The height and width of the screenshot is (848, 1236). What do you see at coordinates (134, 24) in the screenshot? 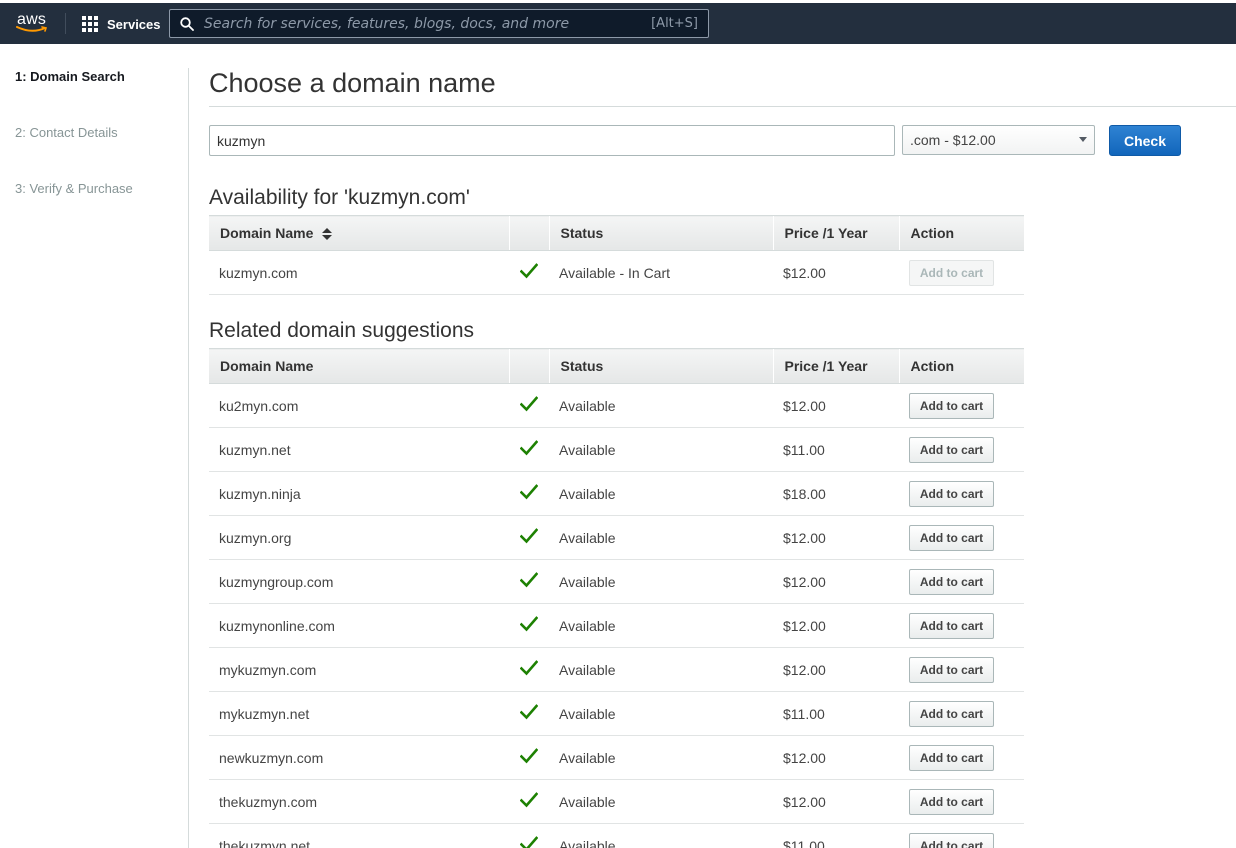
I see `services-label: Services` at bounding box center [134, 24].